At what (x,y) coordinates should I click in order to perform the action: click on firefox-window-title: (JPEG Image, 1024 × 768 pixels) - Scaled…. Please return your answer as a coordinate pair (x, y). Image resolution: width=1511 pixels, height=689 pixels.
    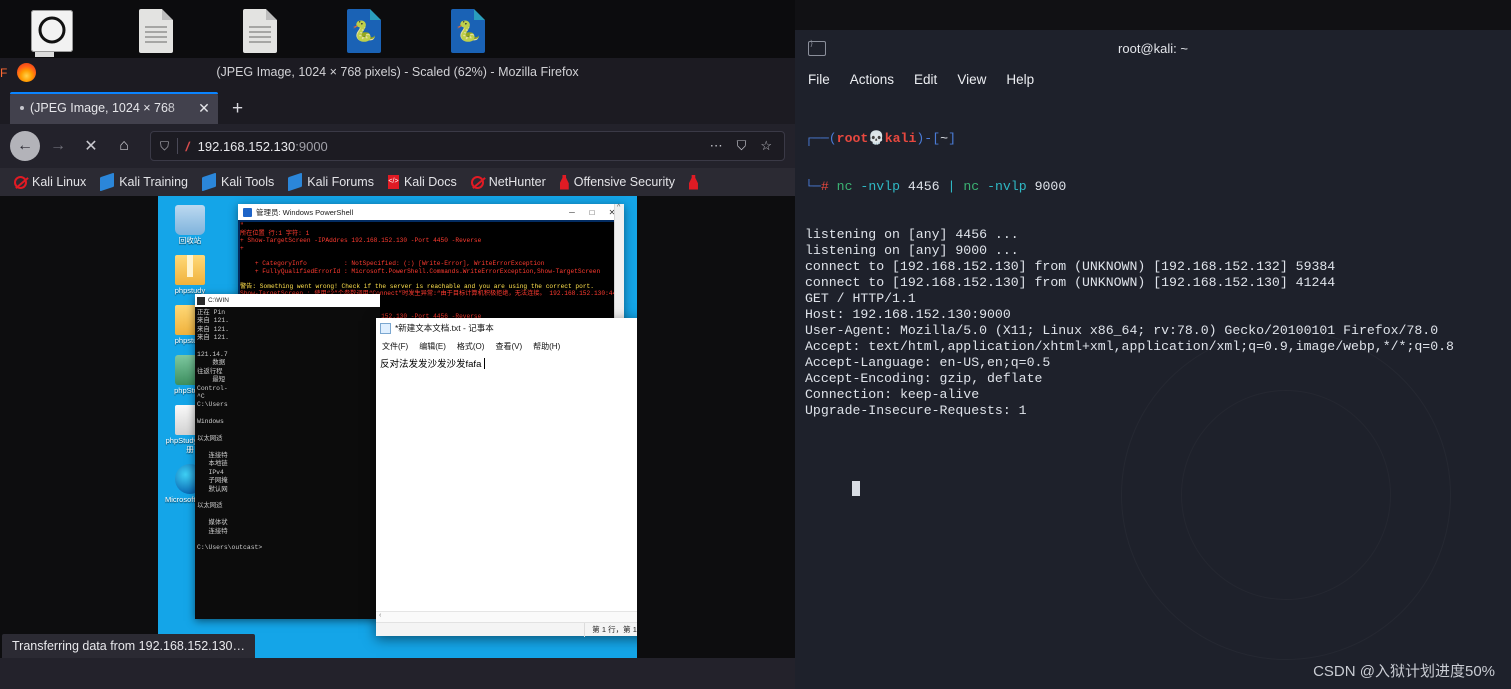
    Looking at the image, I should click on (397, 72).